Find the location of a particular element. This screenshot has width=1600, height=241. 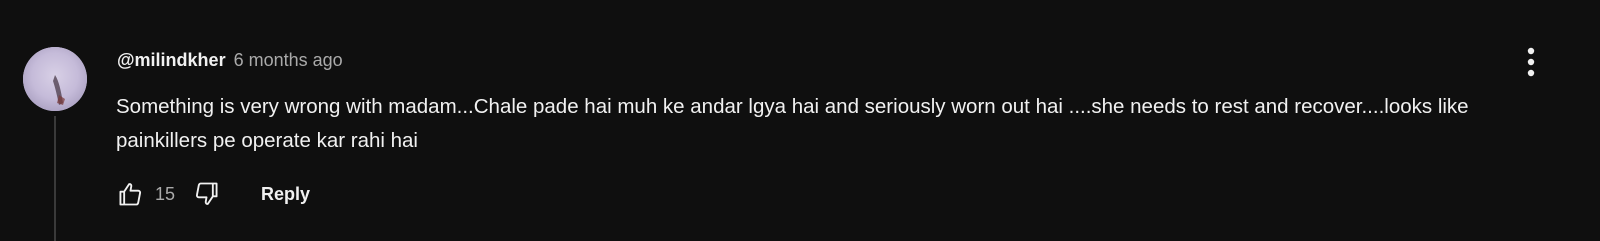

more-vert-icon is located at coordinates (1531, 62).